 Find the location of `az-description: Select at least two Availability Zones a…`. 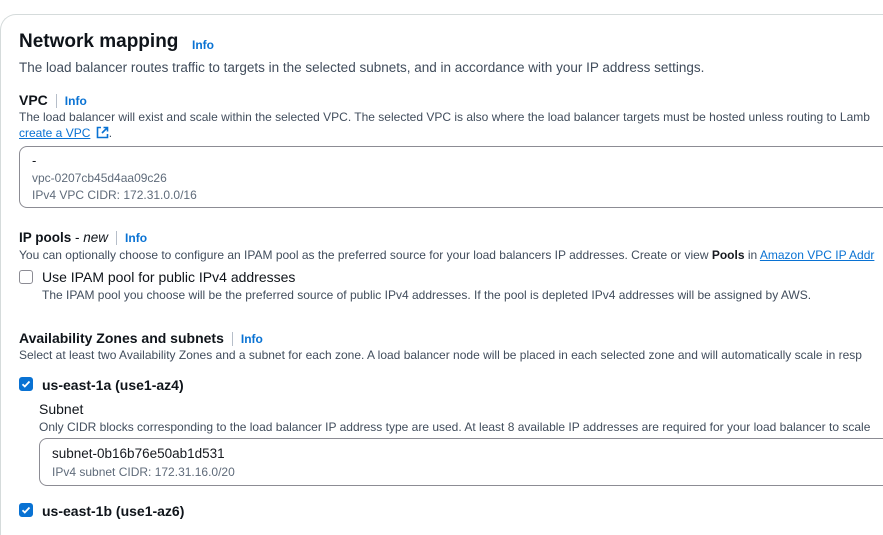

az-description: Select at least two Availability Zones a… is located at coordinates (440, 355).